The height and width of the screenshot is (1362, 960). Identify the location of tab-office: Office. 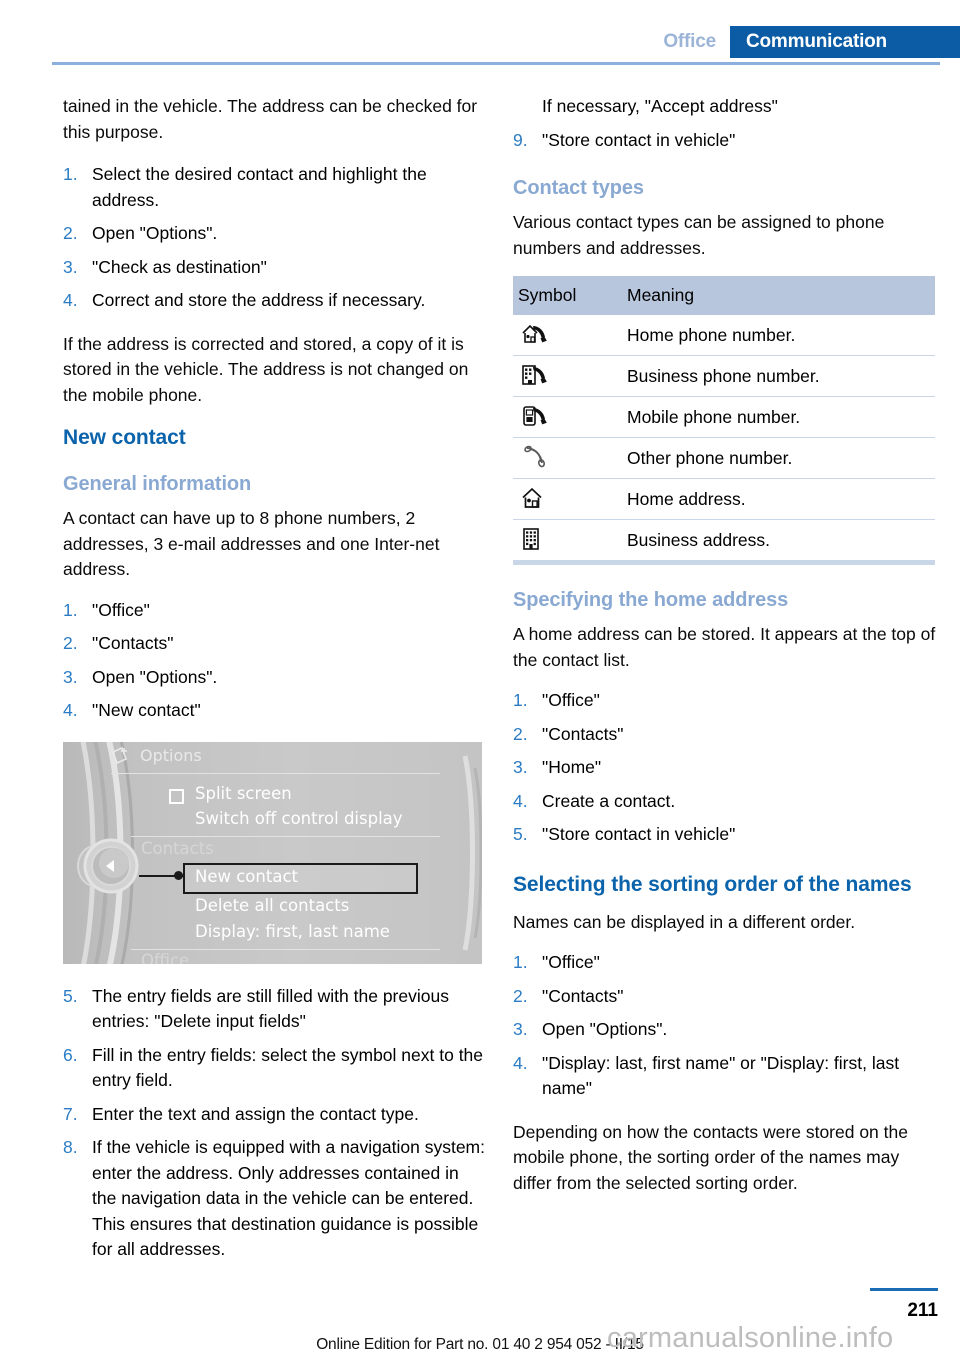
(691, 42).